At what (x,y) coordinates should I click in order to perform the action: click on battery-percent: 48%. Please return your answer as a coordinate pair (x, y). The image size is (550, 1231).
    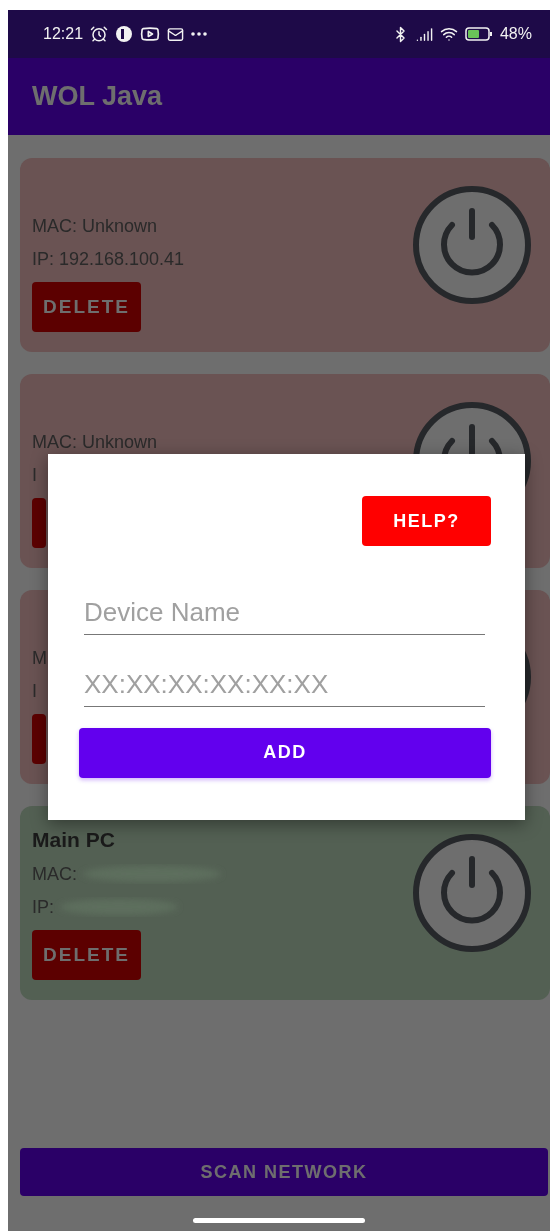
    Looking at the image, I should click on (515, 34).